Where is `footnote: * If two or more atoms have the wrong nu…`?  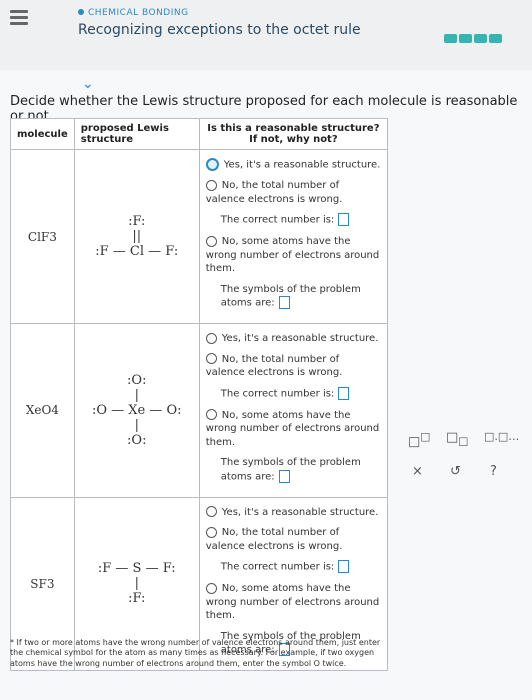 footnote: * If two or more atoms have the wrong nu… is located at coordinates (195, 653).